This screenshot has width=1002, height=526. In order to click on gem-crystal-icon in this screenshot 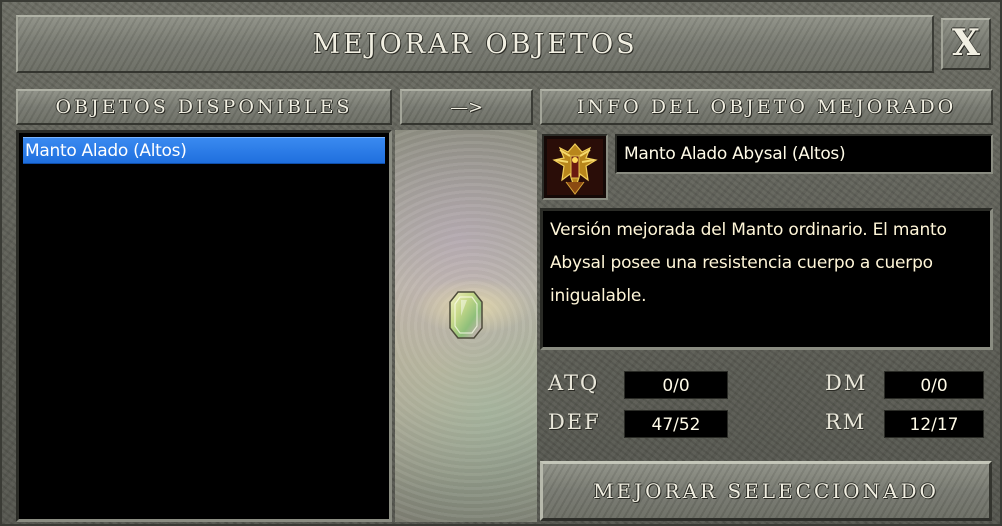, I will do `click(466, 315)`.